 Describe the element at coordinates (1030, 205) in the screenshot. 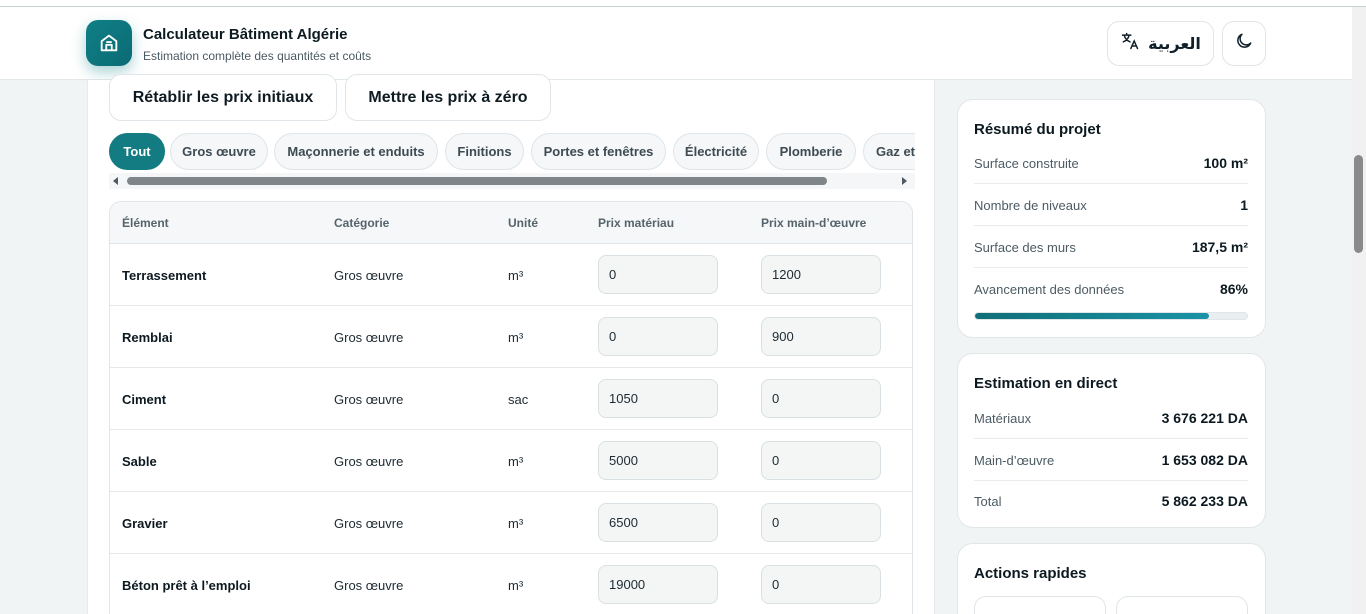

I see `summary-label: Nombre de niveaux` at that location.